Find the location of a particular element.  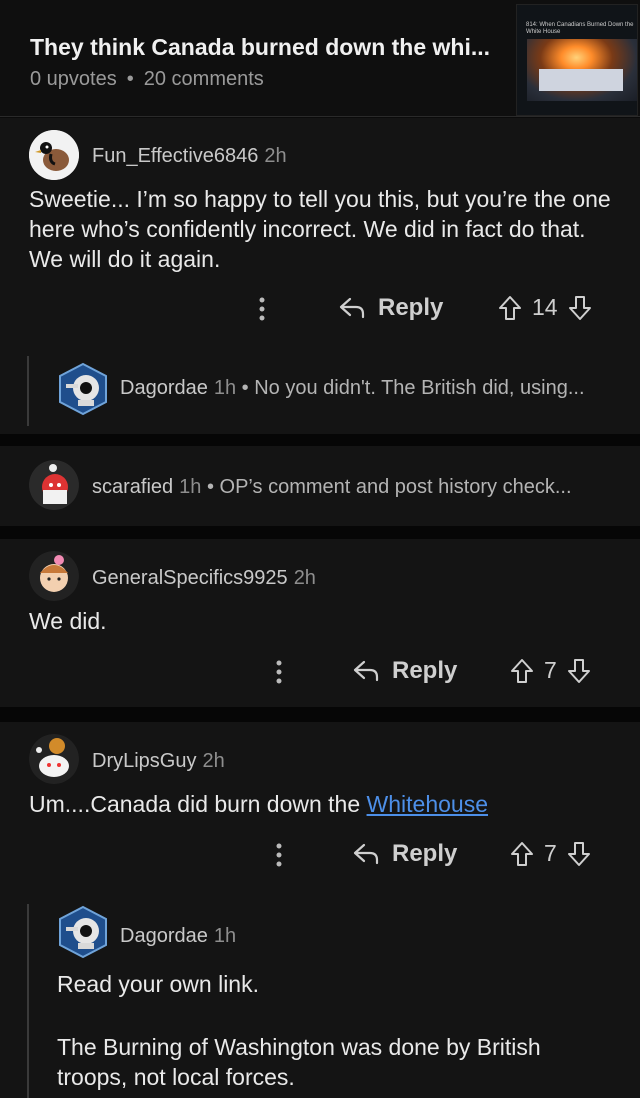

whitehouse-link: Whitehouse is located at coordinates (427, 804).